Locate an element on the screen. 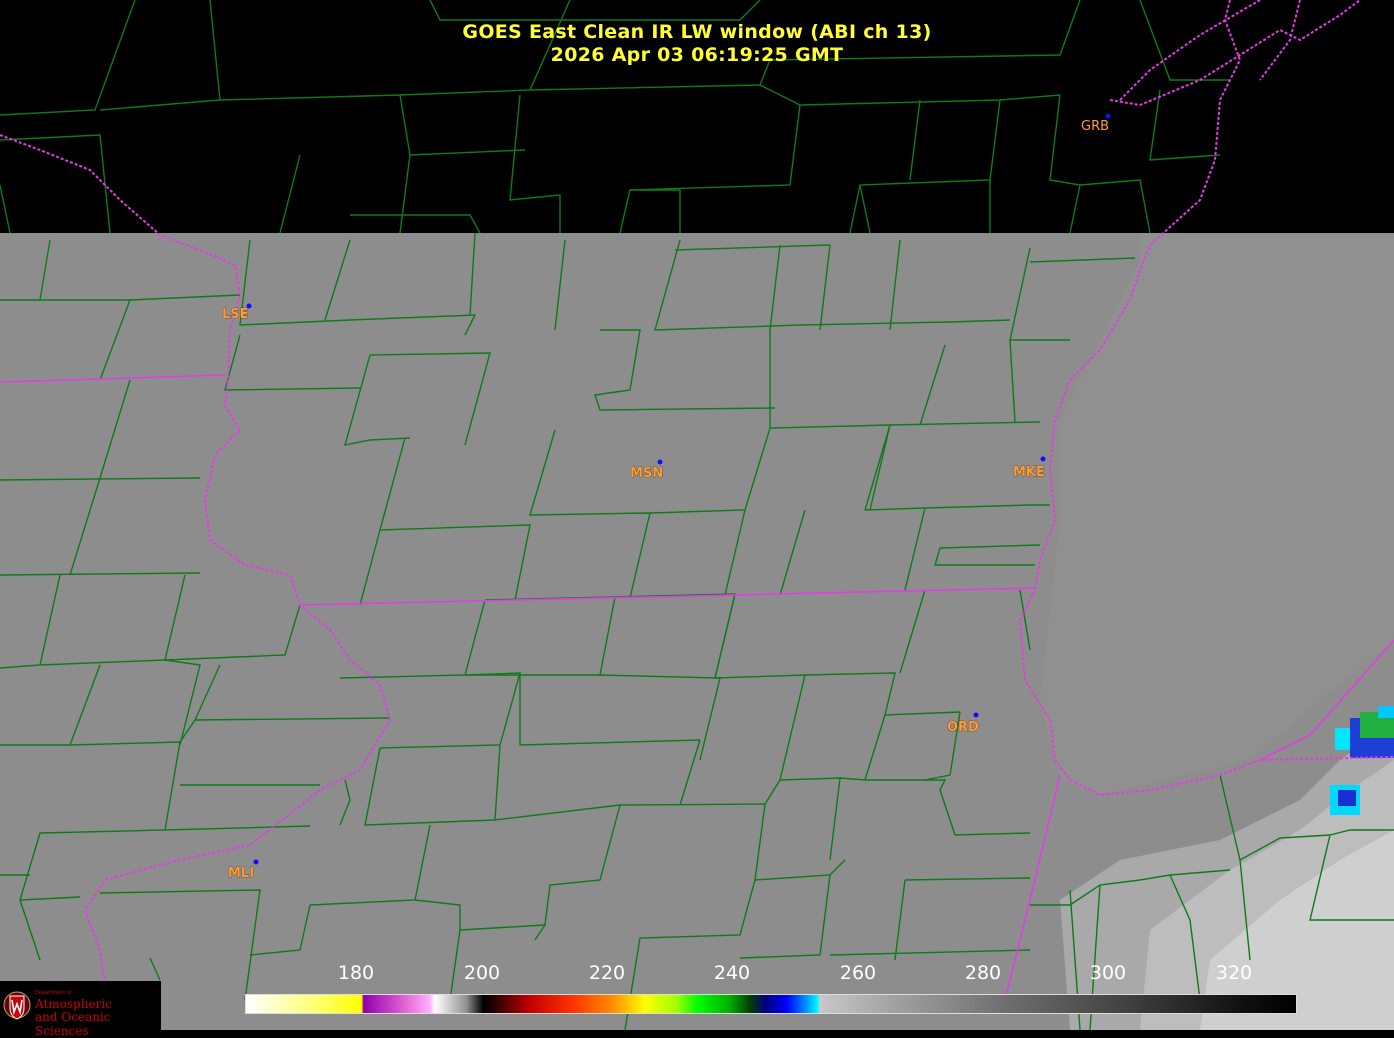 This screenshot has height=1038, width=1394. svg-text: MKE is located at coordinates (1029, 472).